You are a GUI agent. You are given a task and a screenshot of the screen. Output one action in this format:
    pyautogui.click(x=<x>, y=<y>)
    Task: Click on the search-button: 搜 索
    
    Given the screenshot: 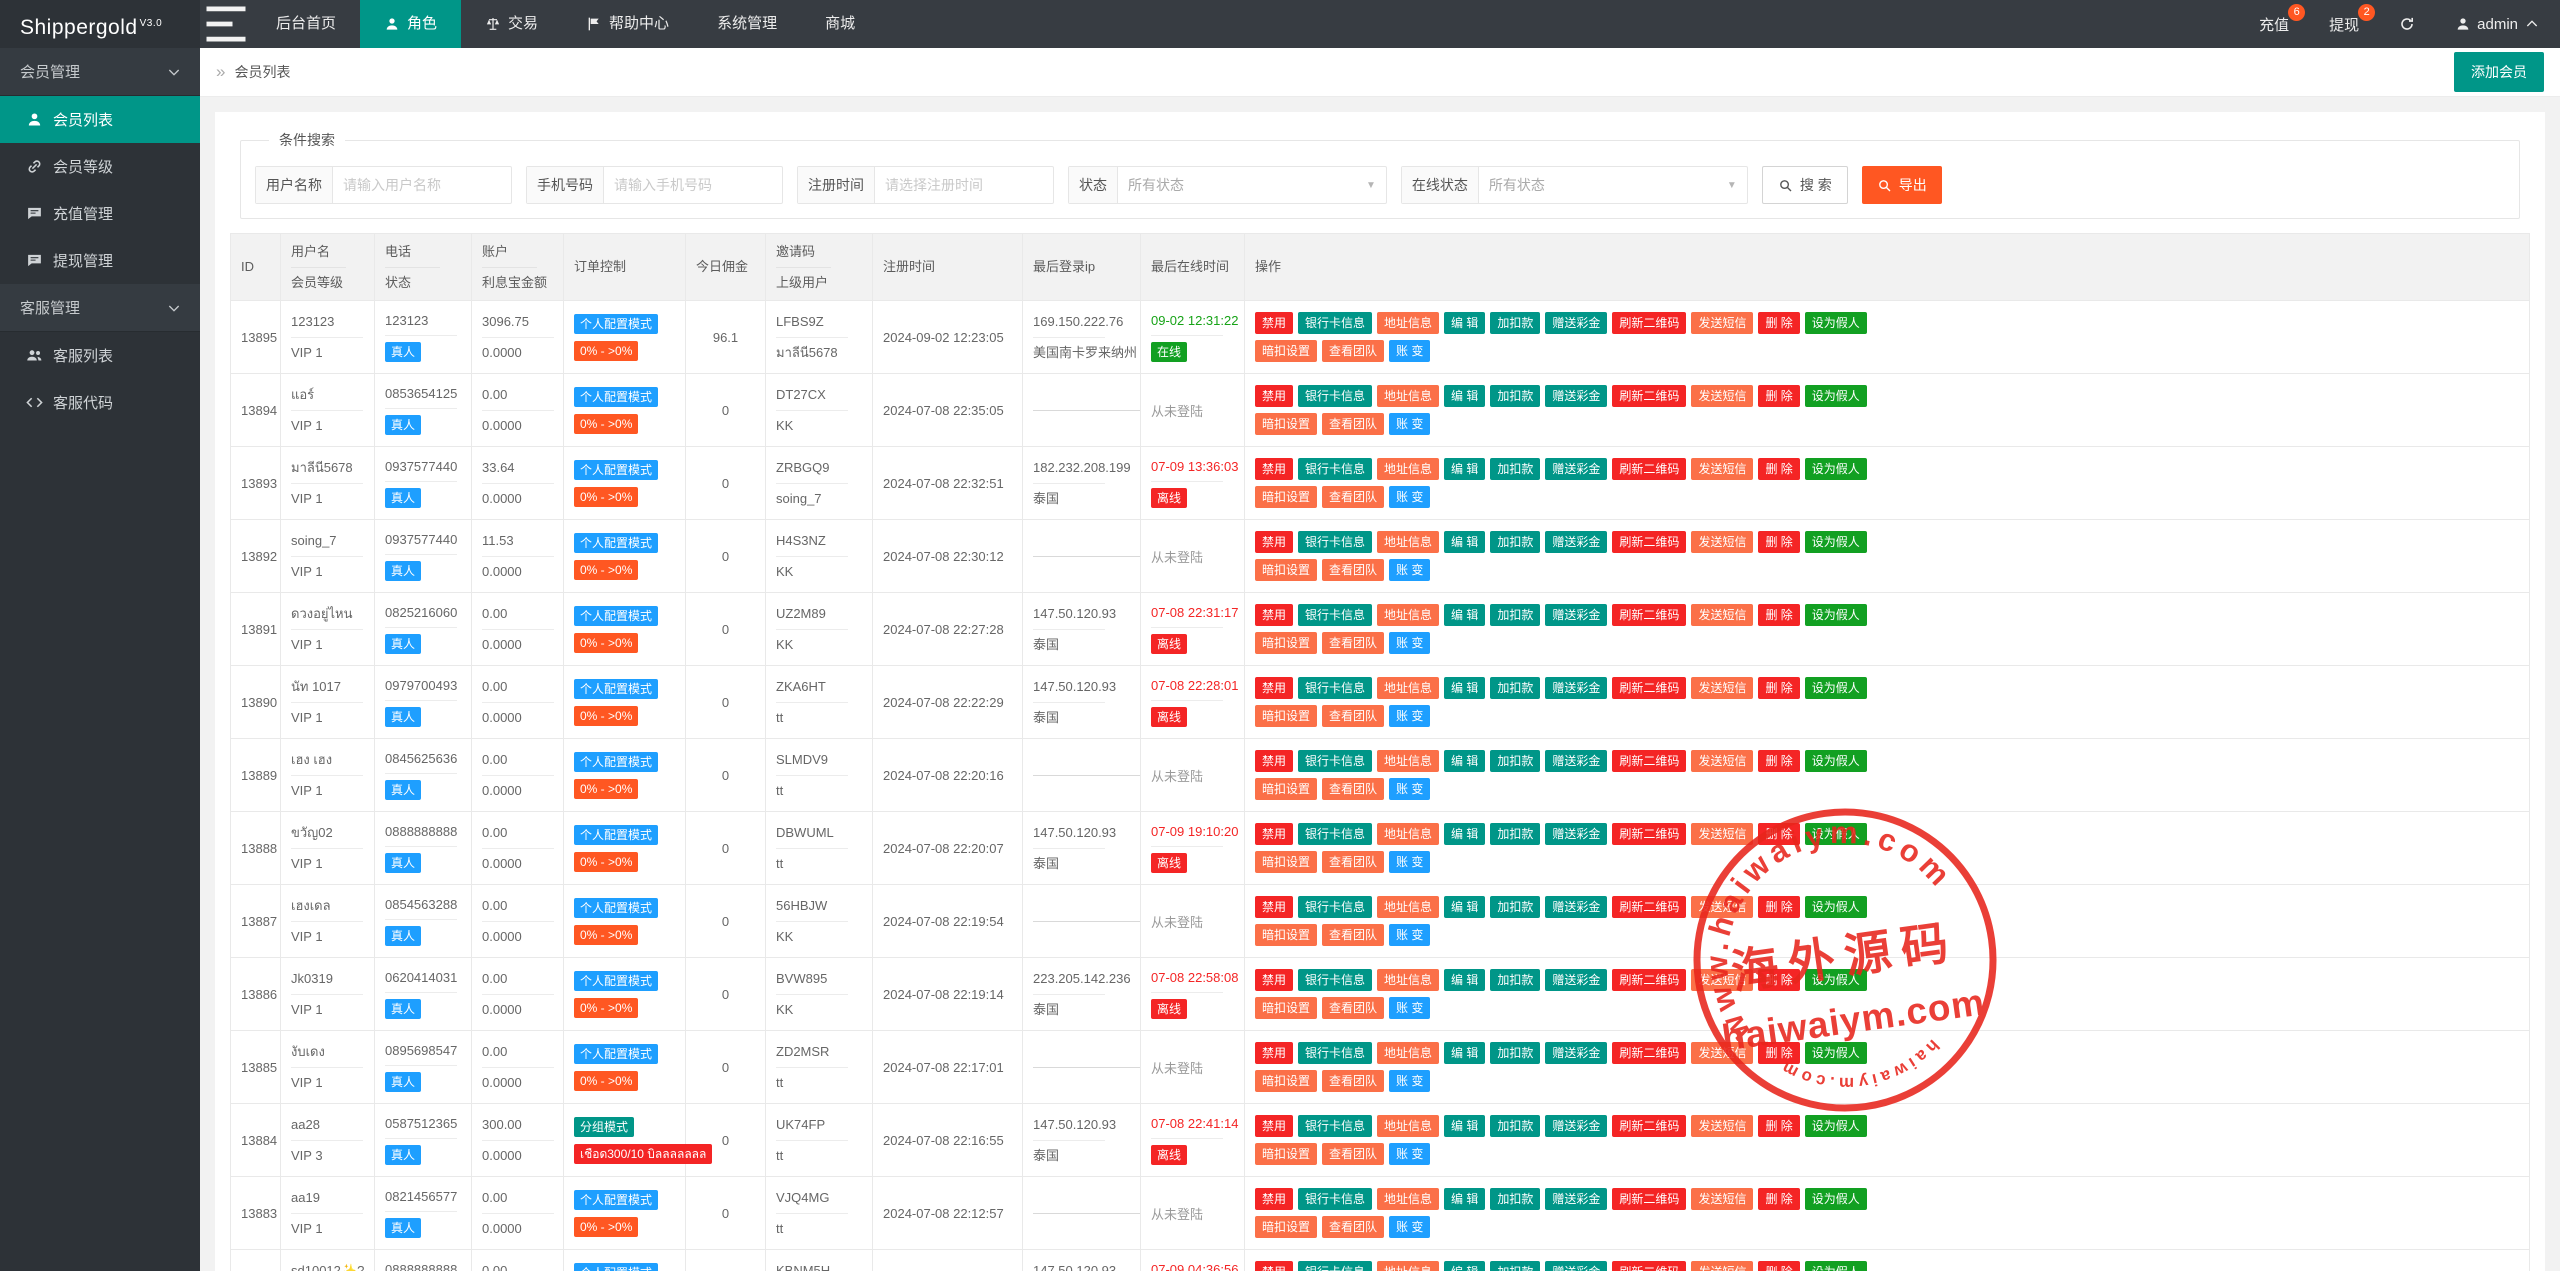 What is the action you would take?
    pyautogui.click(x=1804, y=185)
    